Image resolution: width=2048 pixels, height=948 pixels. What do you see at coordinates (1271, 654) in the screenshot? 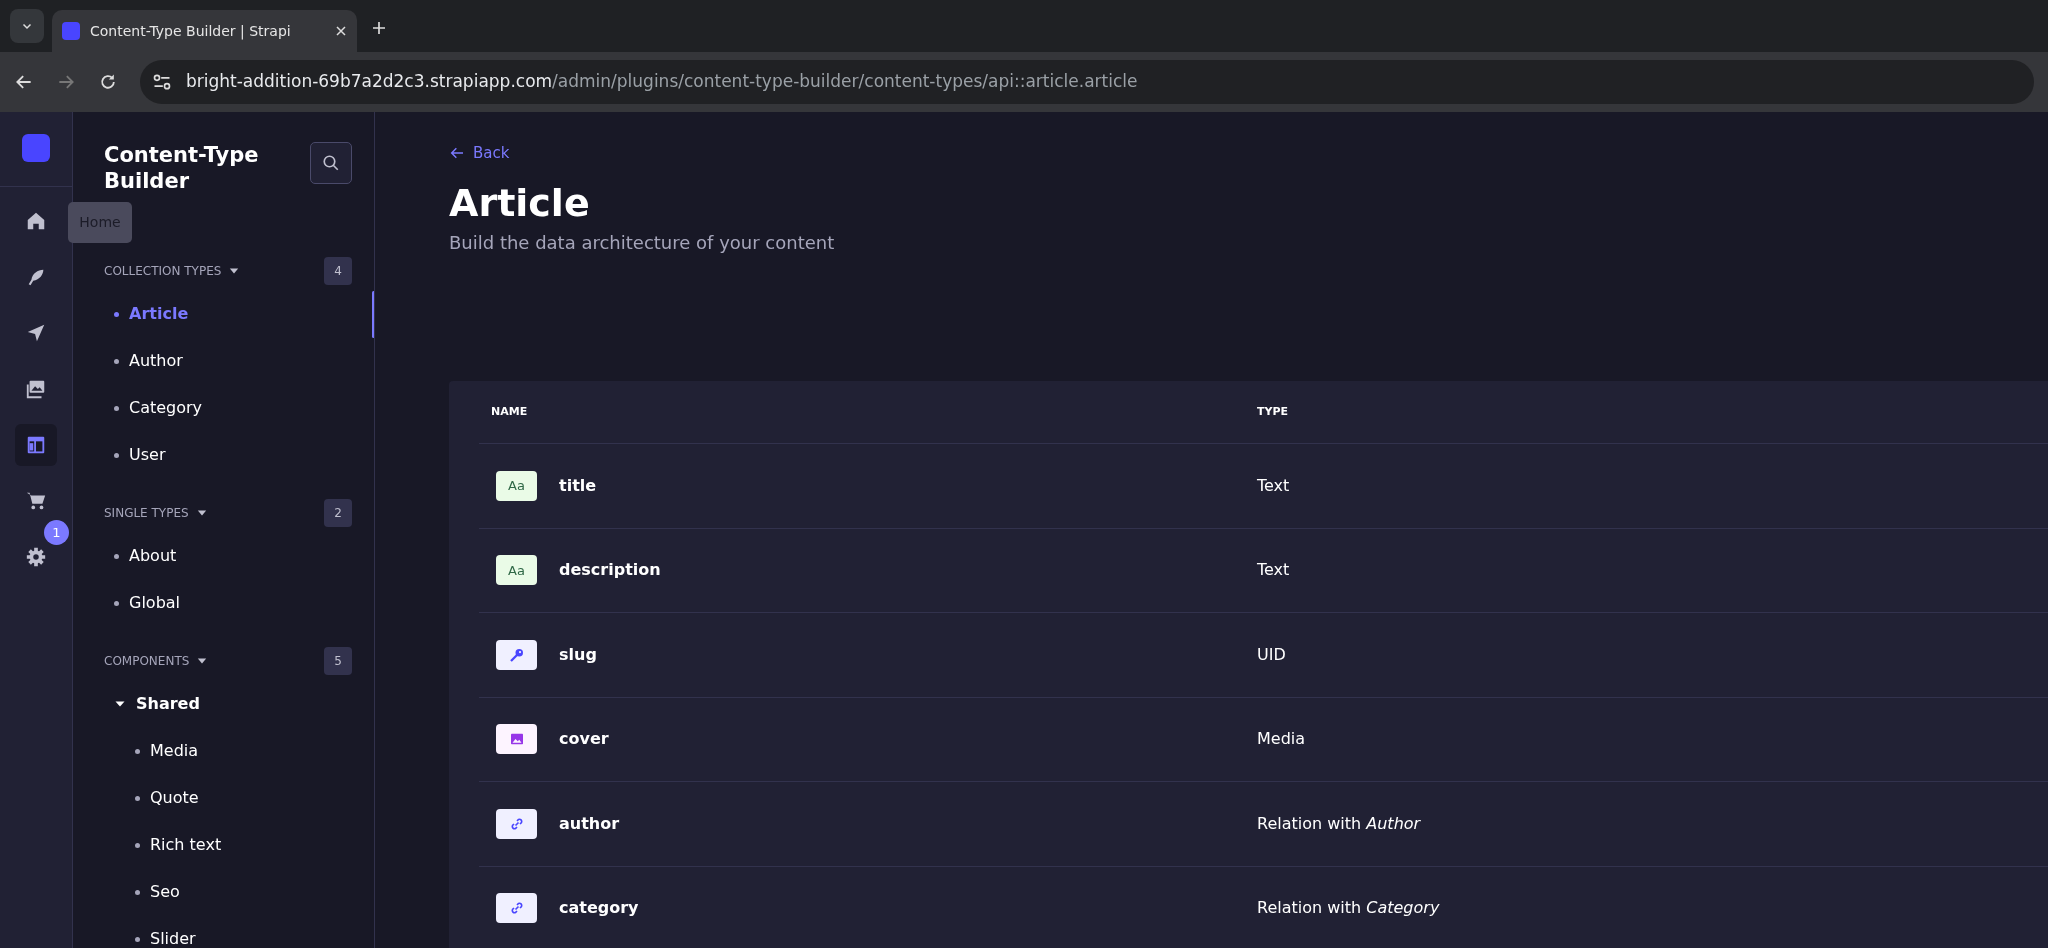
I see `field-type: UID` at bounding box center [1271, 654].